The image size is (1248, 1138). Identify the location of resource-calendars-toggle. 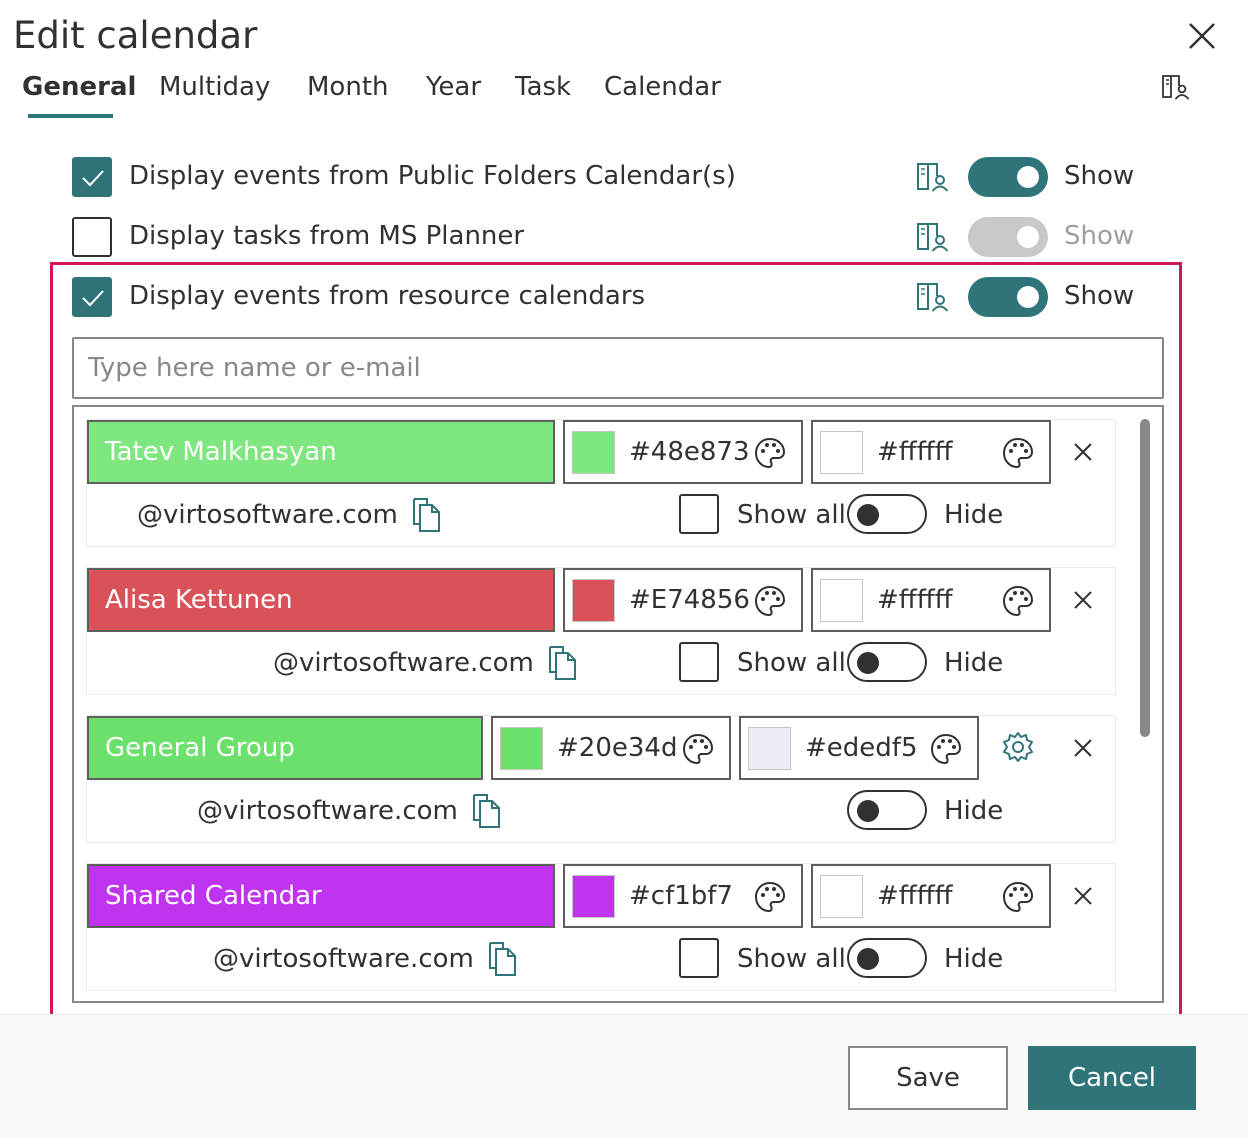
(1008, 297).